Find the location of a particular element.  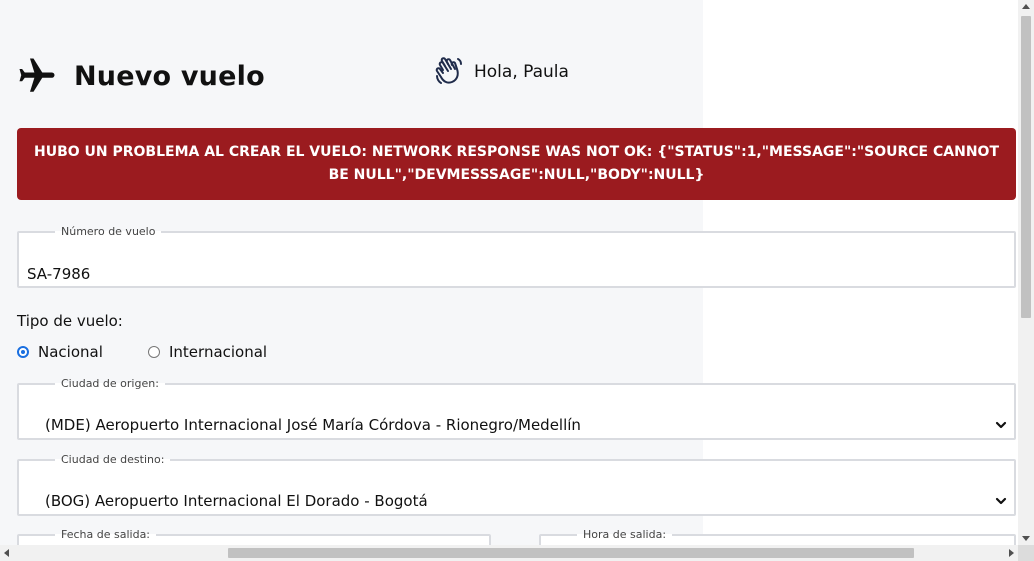

departure-time-field: Hora de salida: is located at coordinates (777, 536).